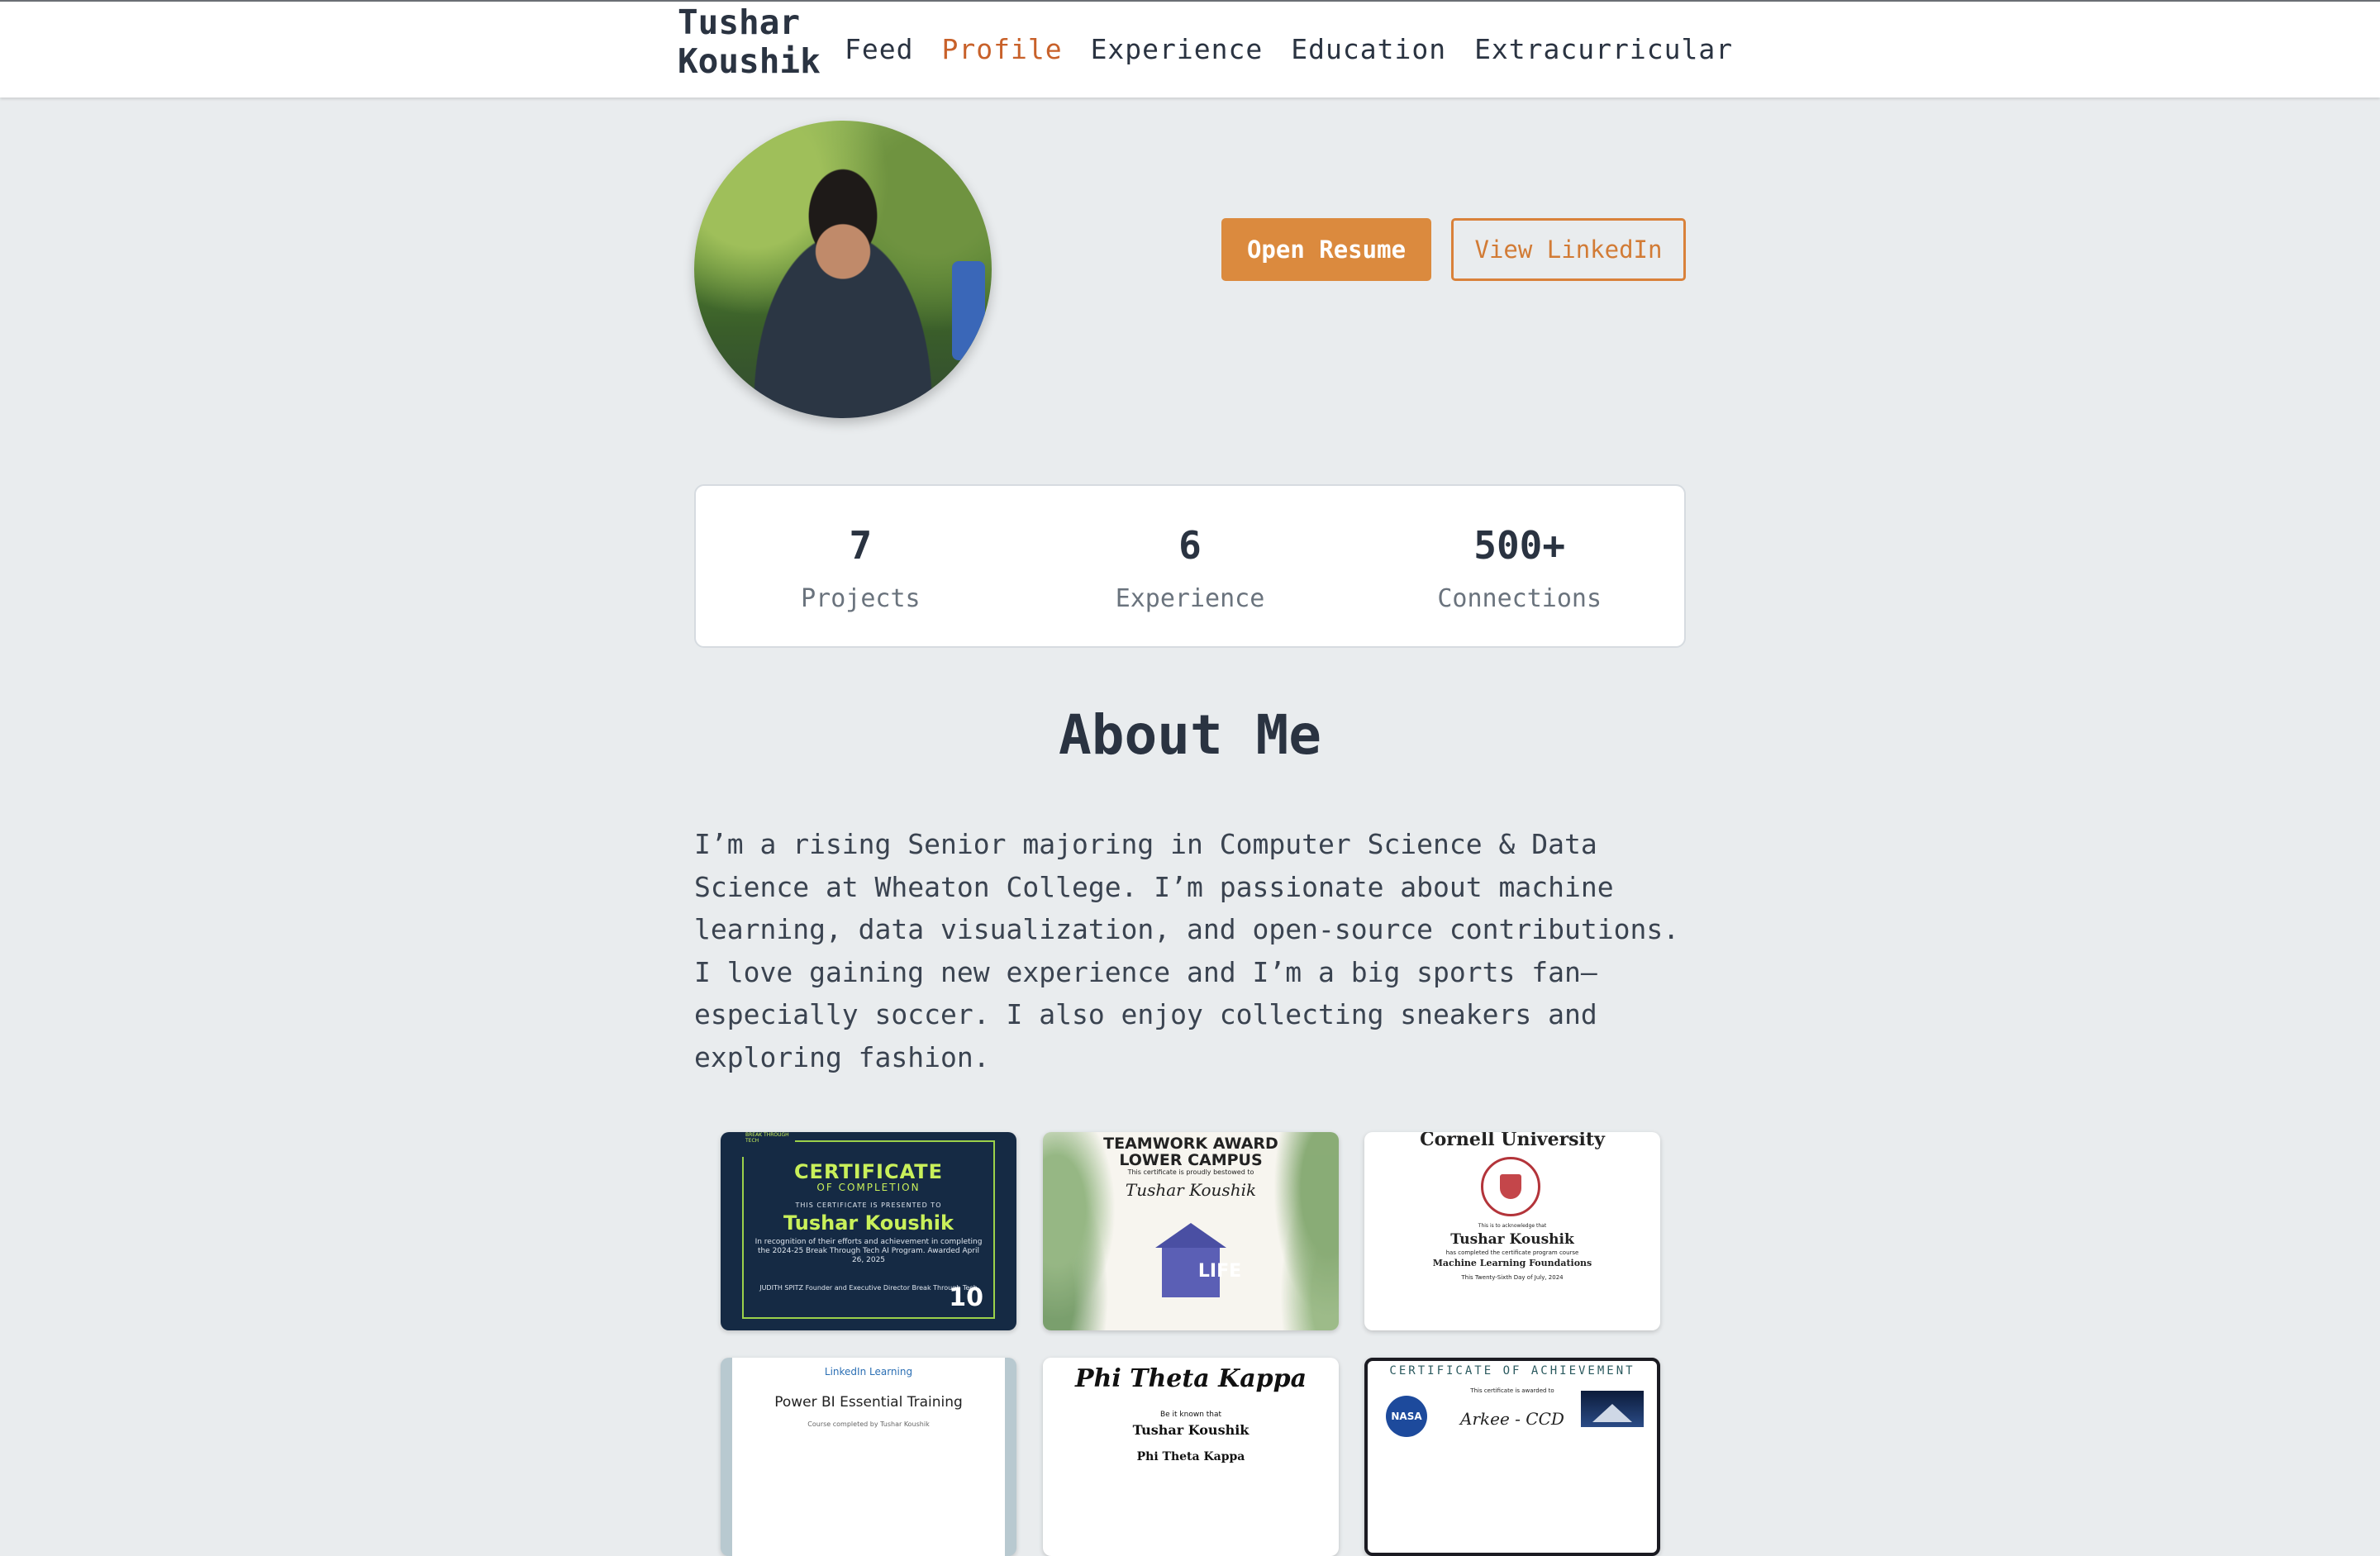 This screenshot has height=1556, width=2380. Describe the element at coordinates (1512, 1419) in the screenshot. I see `certificate-recipient: Arkee - CCD` at that location.